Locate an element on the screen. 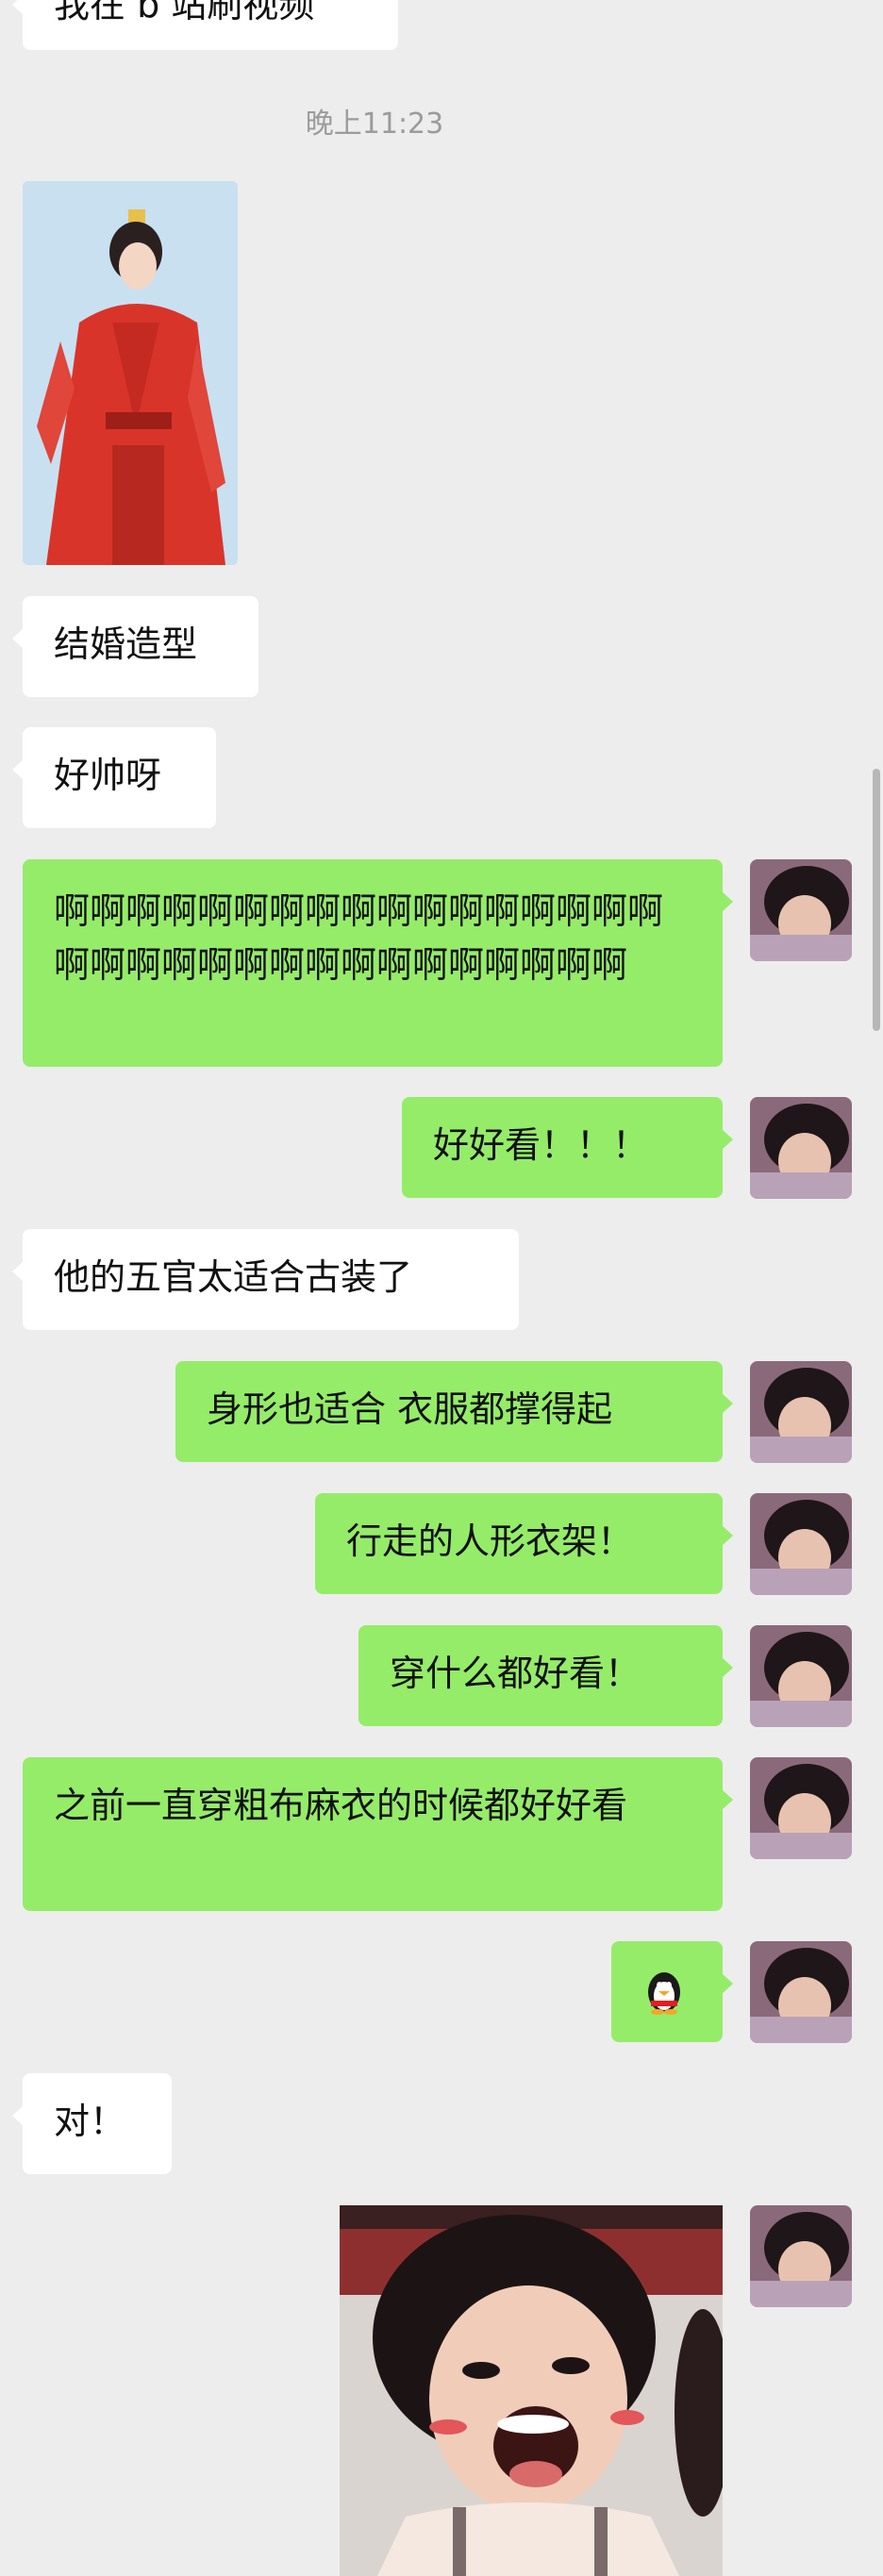  message-bubble-incoming: 我在 b 站刷视频 is located at coordinates (205, 25).